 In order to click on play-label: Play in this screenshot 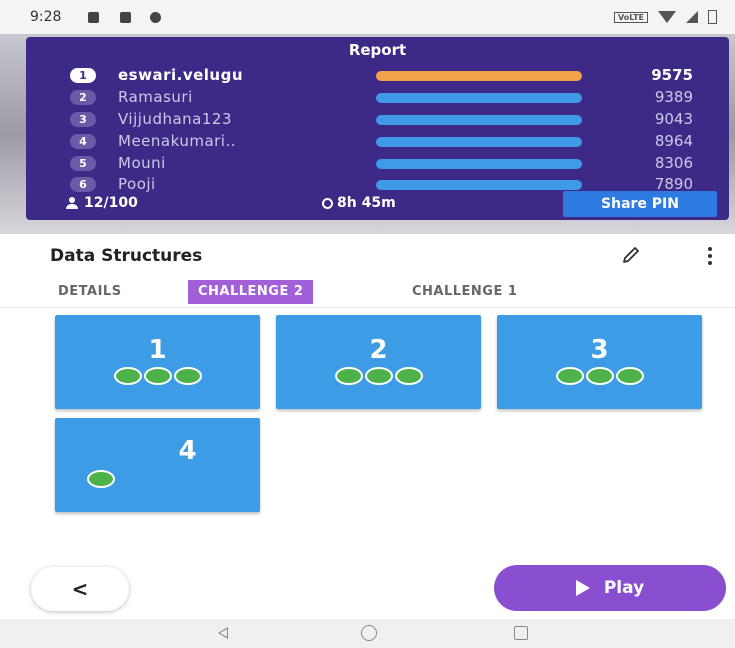, I will do `click(624, 588)`.